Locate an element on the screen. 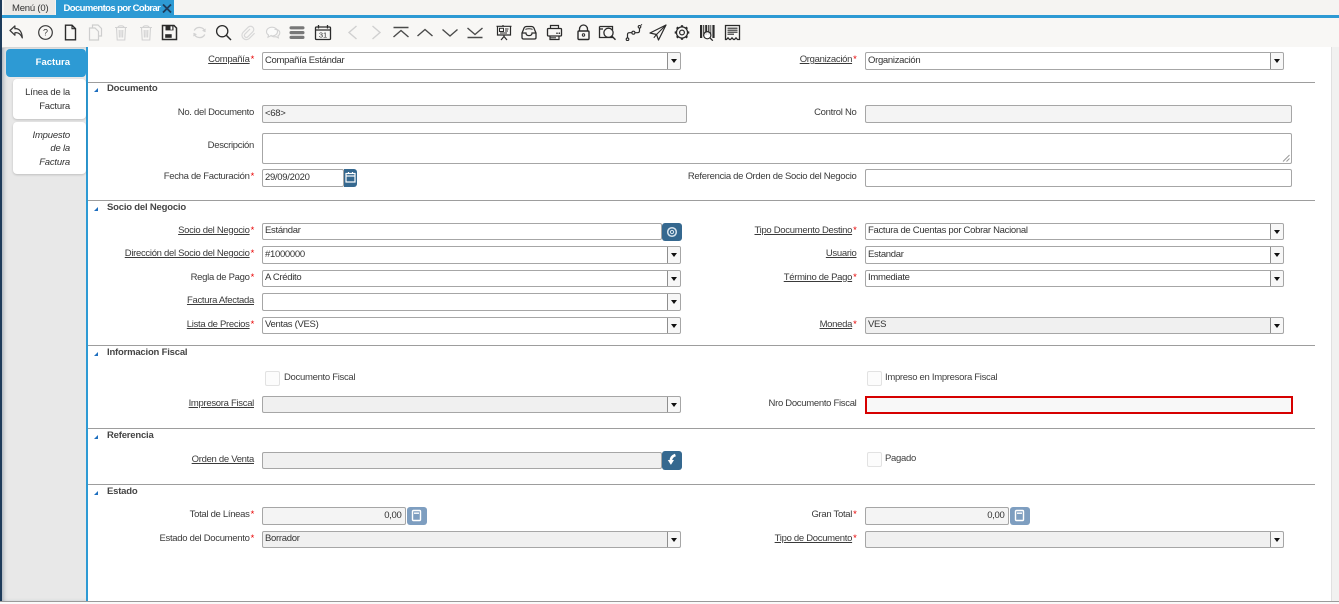 Image resolution: width=1339 pixels, height=604 pixels. svg-text: 31 is located at coordinates (323, 35).